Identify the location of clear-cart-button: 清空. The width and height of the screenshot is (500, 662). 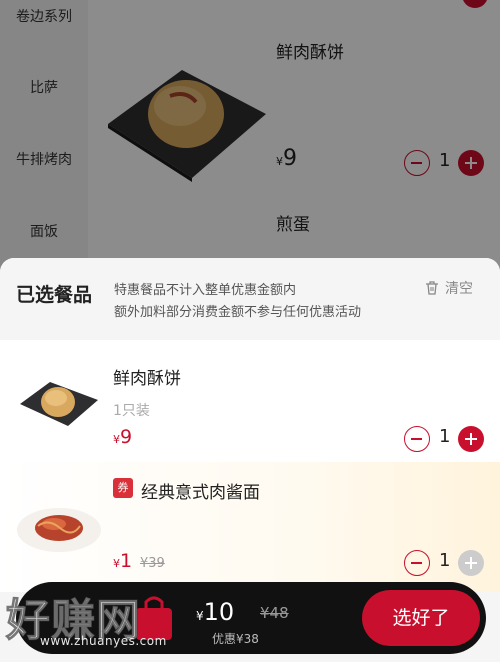
(448, 288).